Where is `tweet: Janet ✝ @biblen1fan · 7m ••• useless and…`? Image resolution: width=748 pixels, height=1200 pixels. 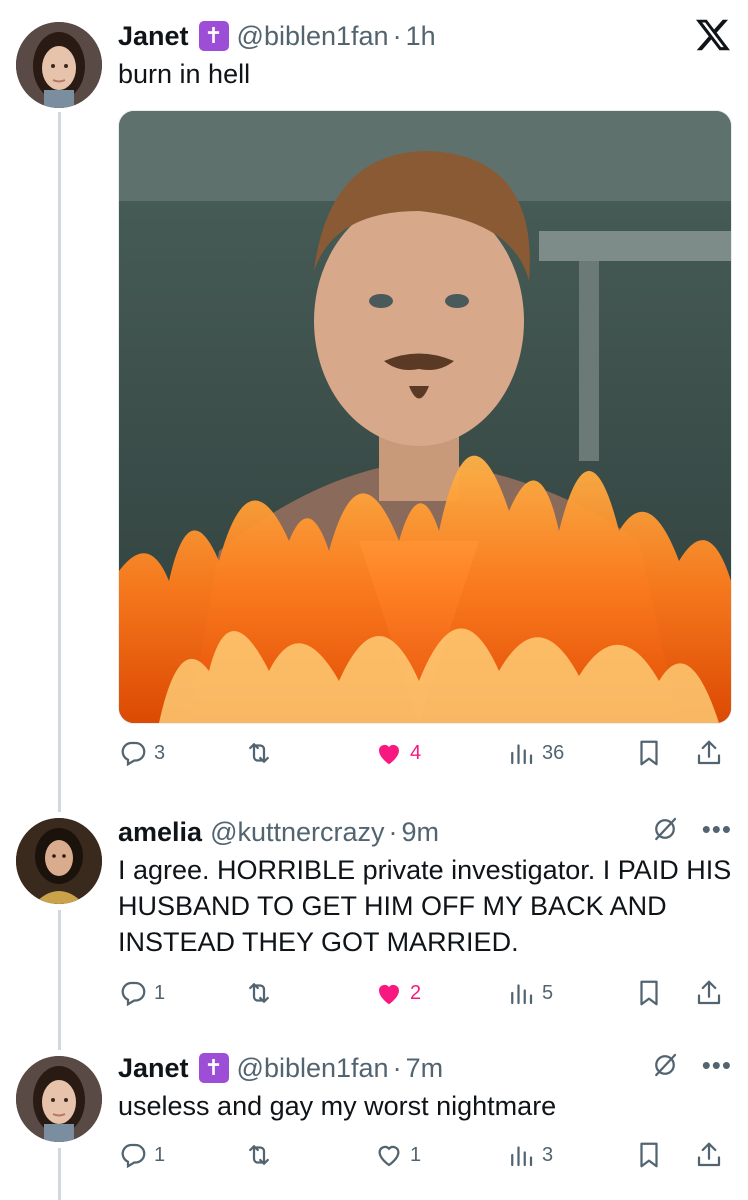
tweet: Janet ✝ @biblen1fan · 7m ••• useless and… is located at coordinates (374, 1120).